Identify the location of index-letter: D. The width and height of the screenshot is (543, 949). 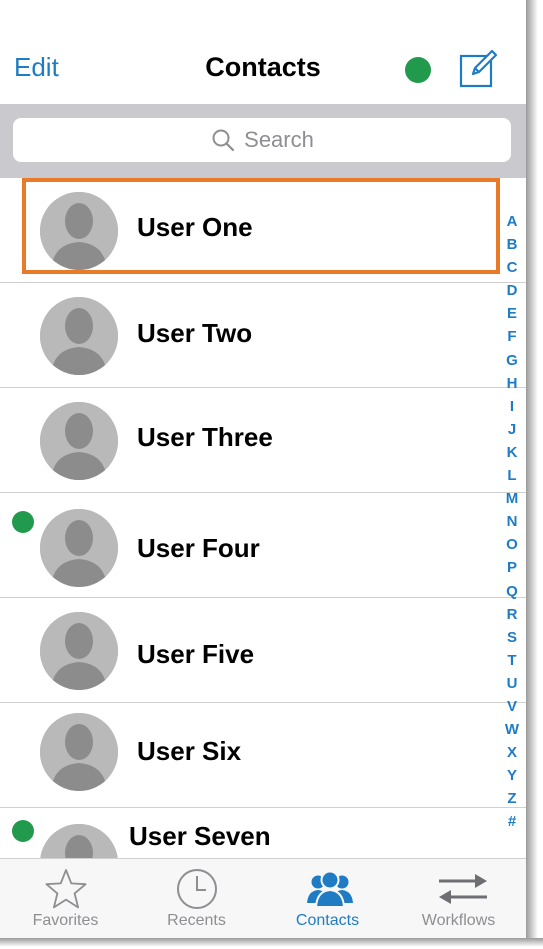
(512, 290).